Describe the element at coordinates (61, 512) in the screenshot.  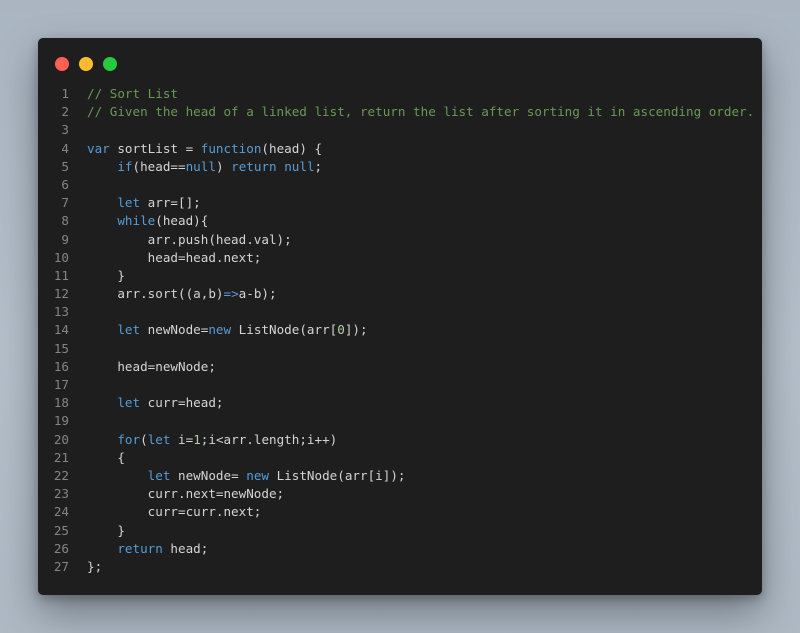
I see `line-number: 24` at that location.